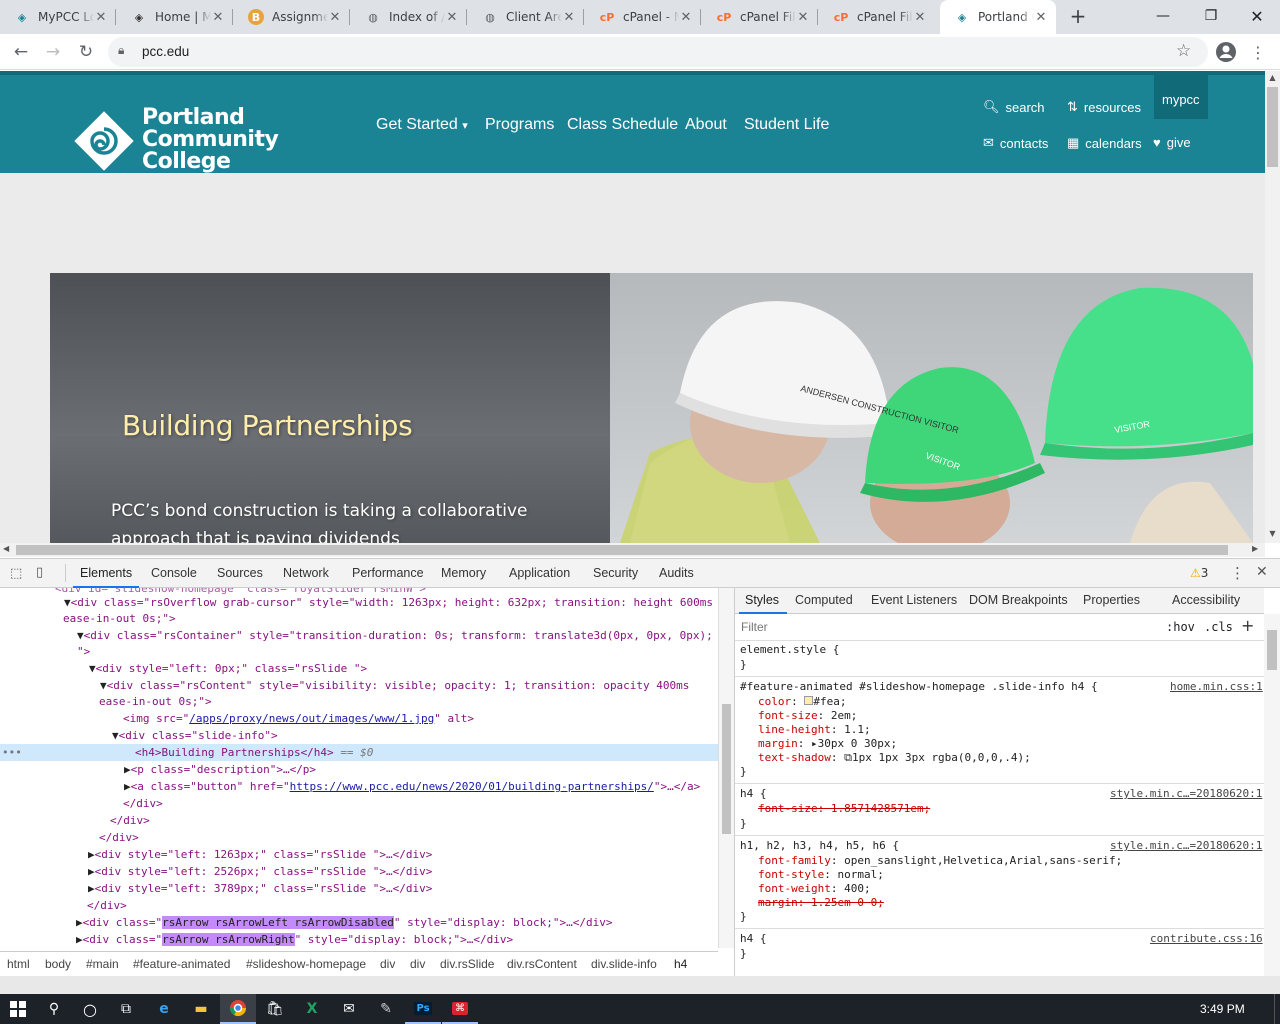 This screenshot has height=1024, width=1280. What do you see at coordinates (104, 141) in the screenshot?
I see `pcc-logo-icon` at bounding box center [104, 141].